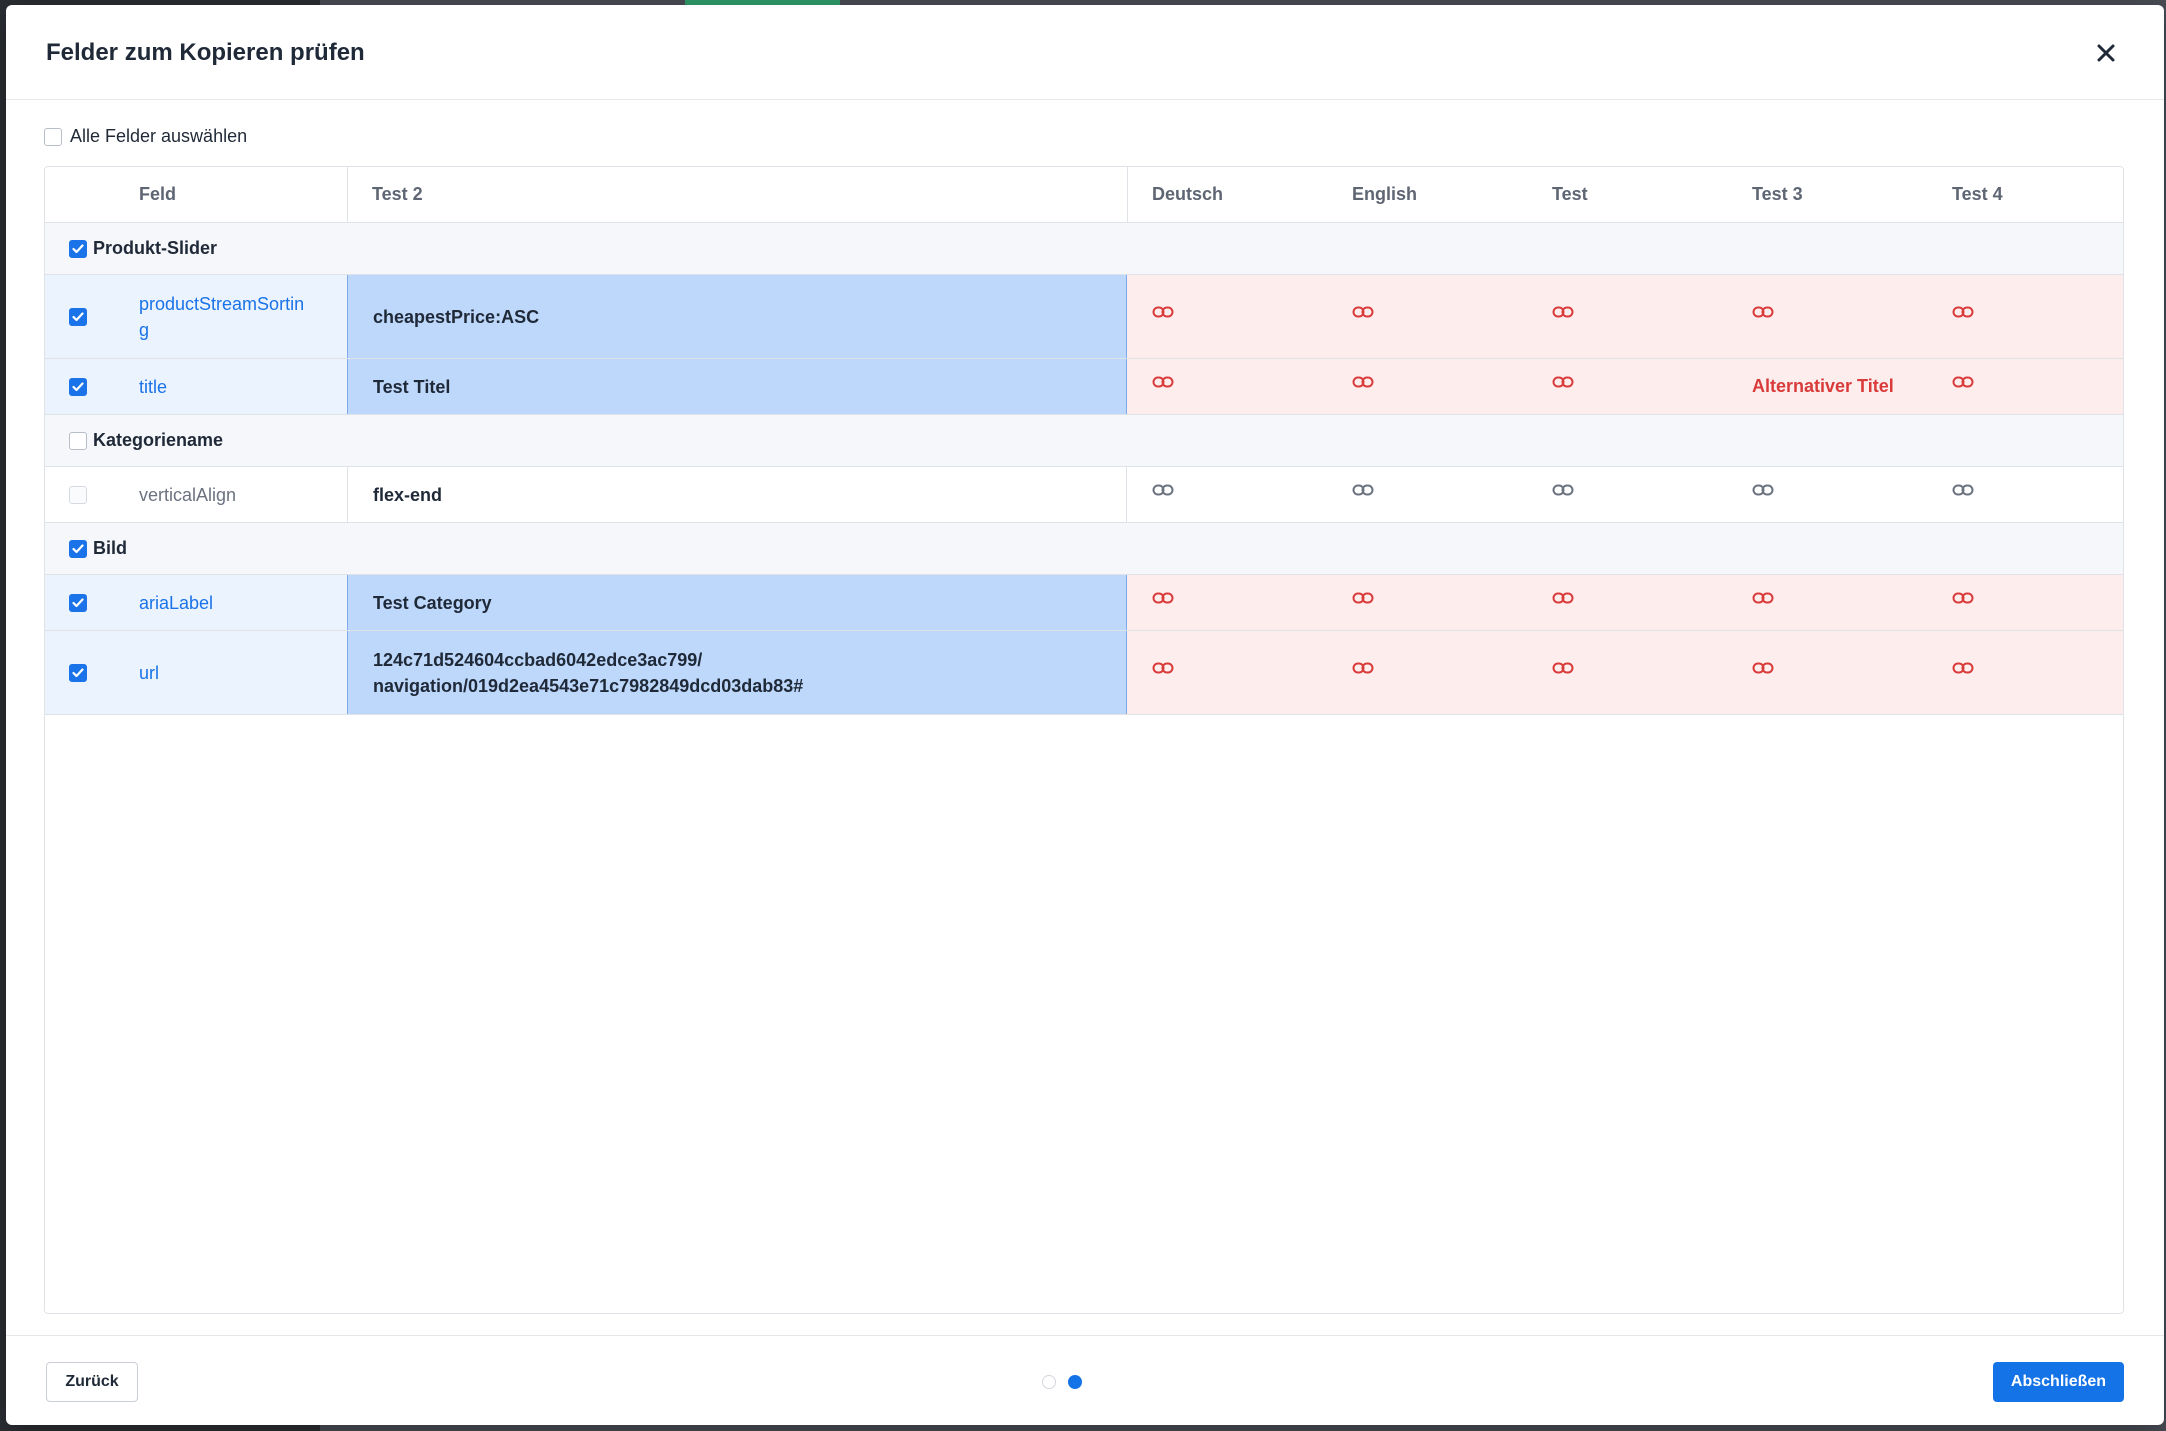 Image resolution: width=2166 pixels, height=1431 pixels. What do you see at coordinates (155, 248) in the screenshot?
I see `group-label: Produkt-Slider` at bounding box center [155, 248].